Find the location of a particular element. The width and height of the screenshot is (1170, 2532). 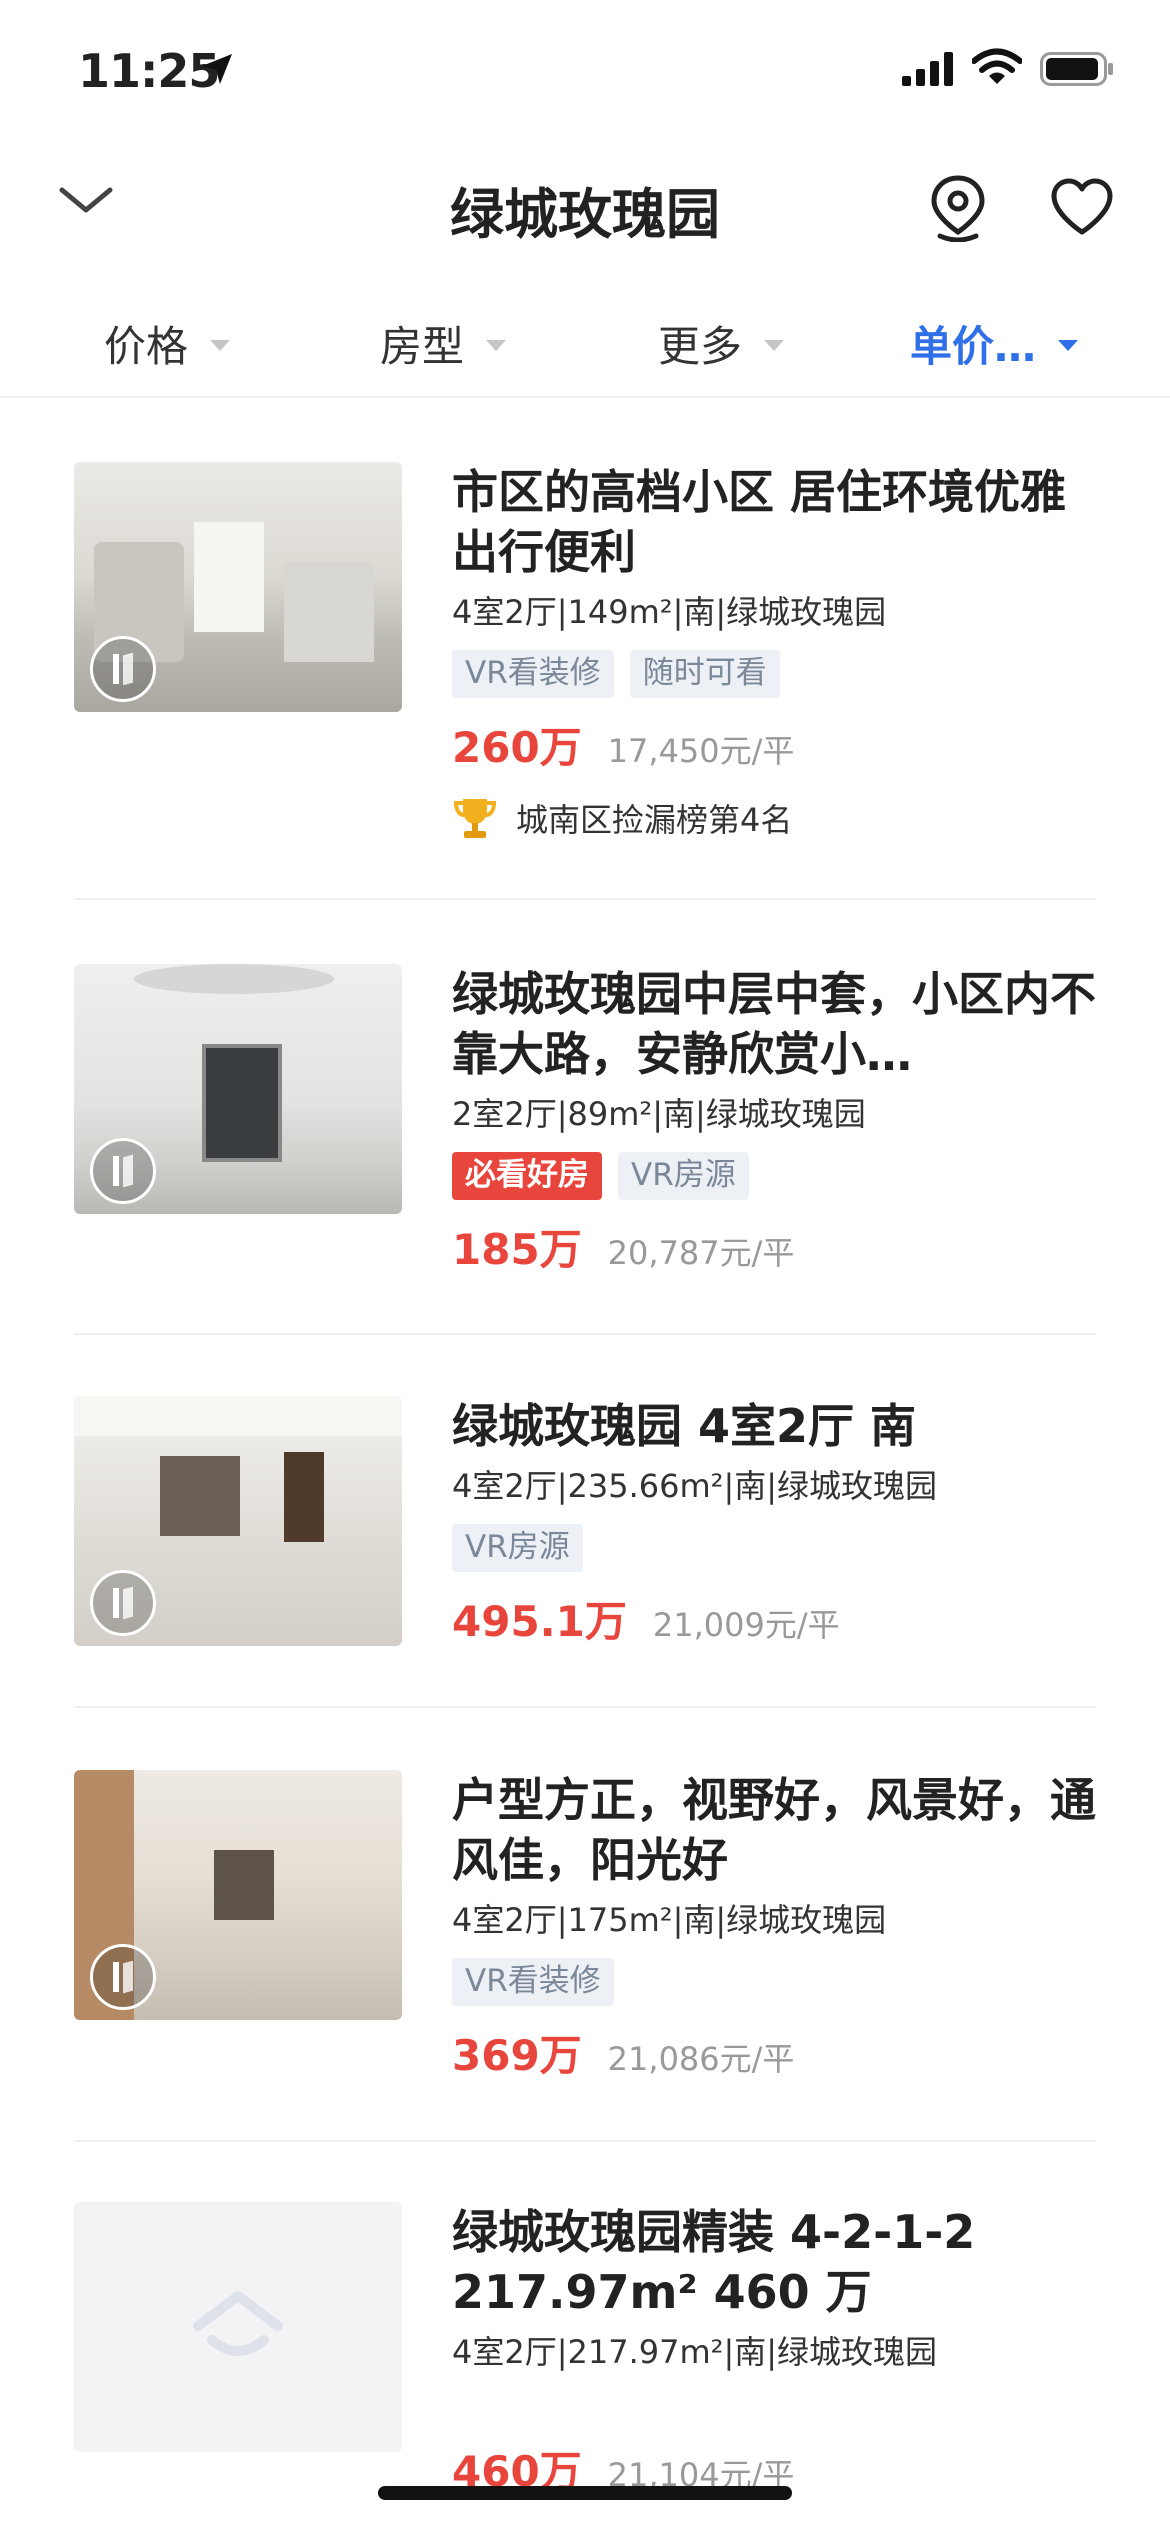

listing-photo-placeholder is located at coordinates (238, 2327).